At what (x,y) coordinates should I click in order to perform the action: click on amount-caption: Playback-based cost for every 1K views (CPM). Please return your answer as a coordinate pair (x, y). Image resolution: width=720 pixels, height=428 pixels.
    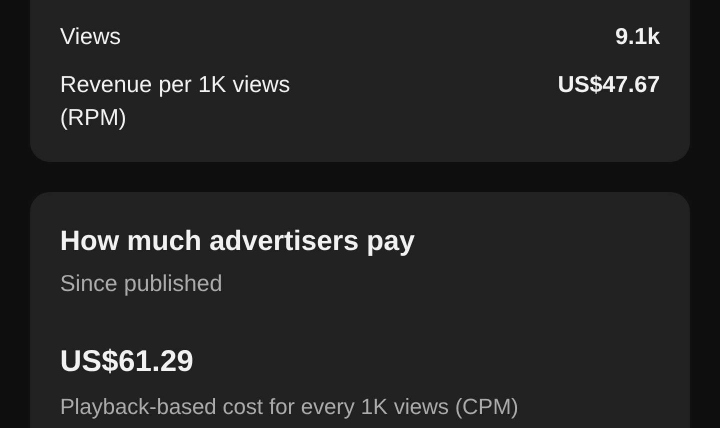
    Looking at the image, I should click on (290, 407).